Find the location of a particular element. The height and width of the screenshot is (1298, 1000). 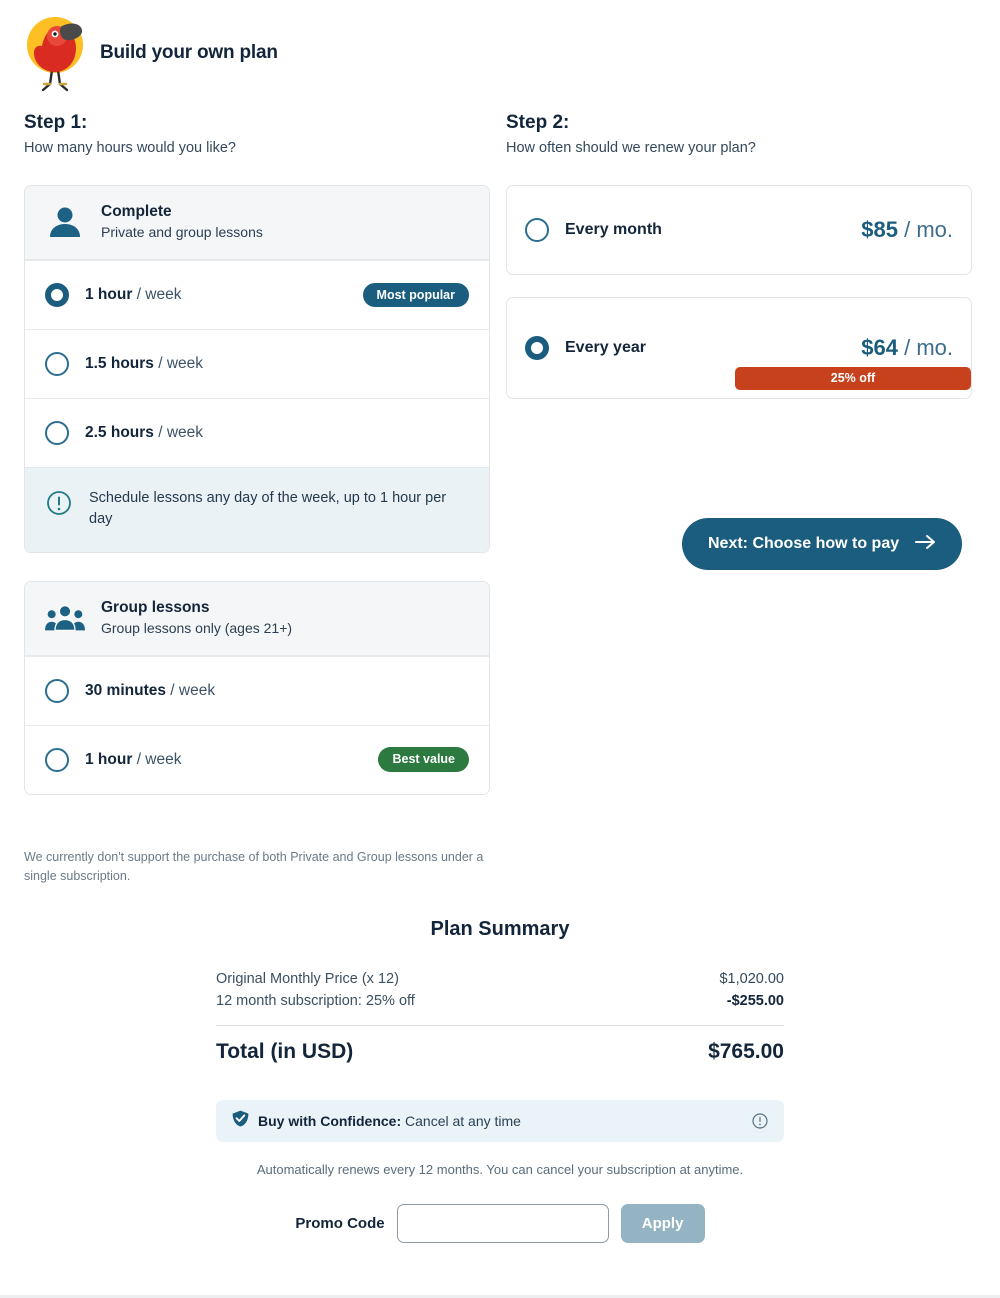

option-label: 30 minutes / week is located at coordinates (150, 691).